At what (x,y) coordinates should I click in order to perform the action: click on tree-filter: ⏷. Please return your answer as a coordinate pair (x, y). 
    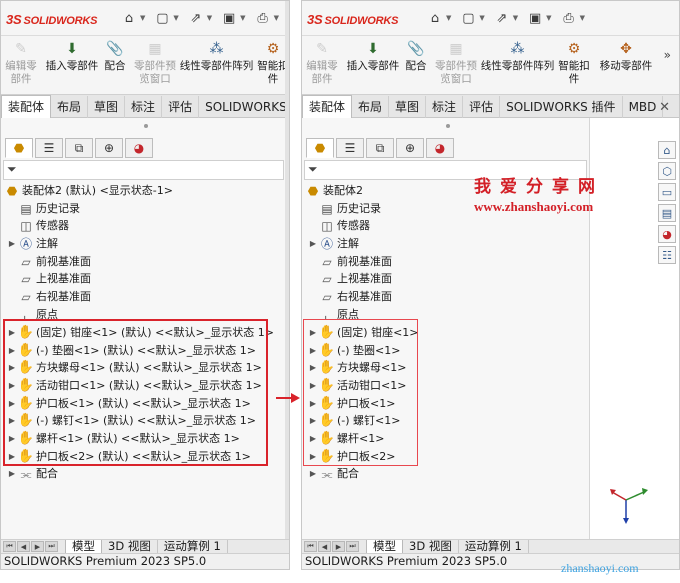
    Looking at the image, I should click on (143, 170).